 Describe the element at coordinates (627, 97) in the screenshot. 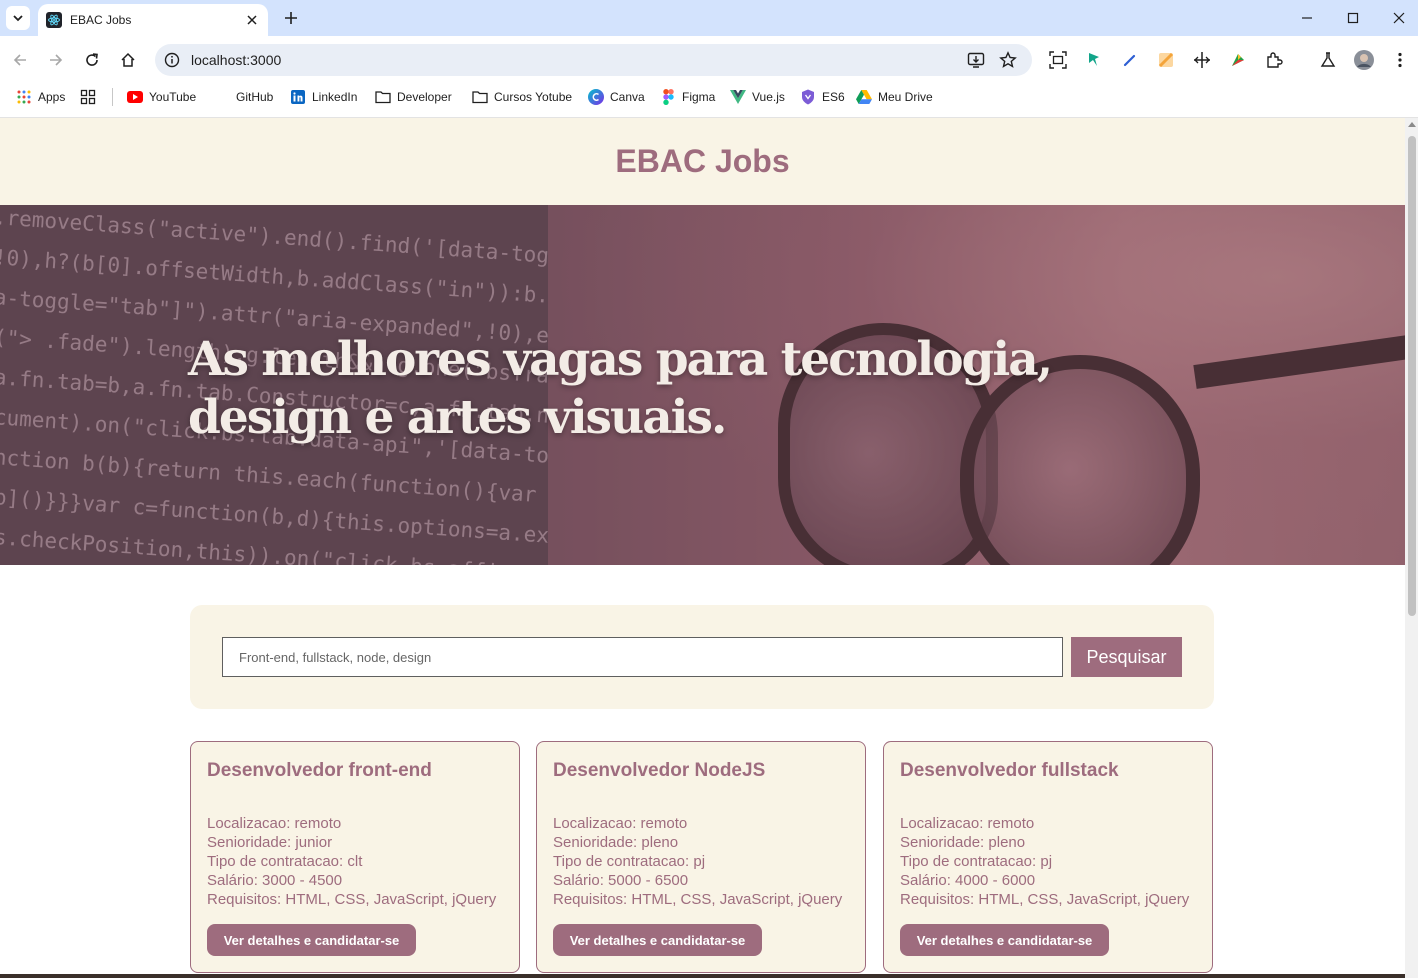

I see `bookmark-label: Canva` at that location.